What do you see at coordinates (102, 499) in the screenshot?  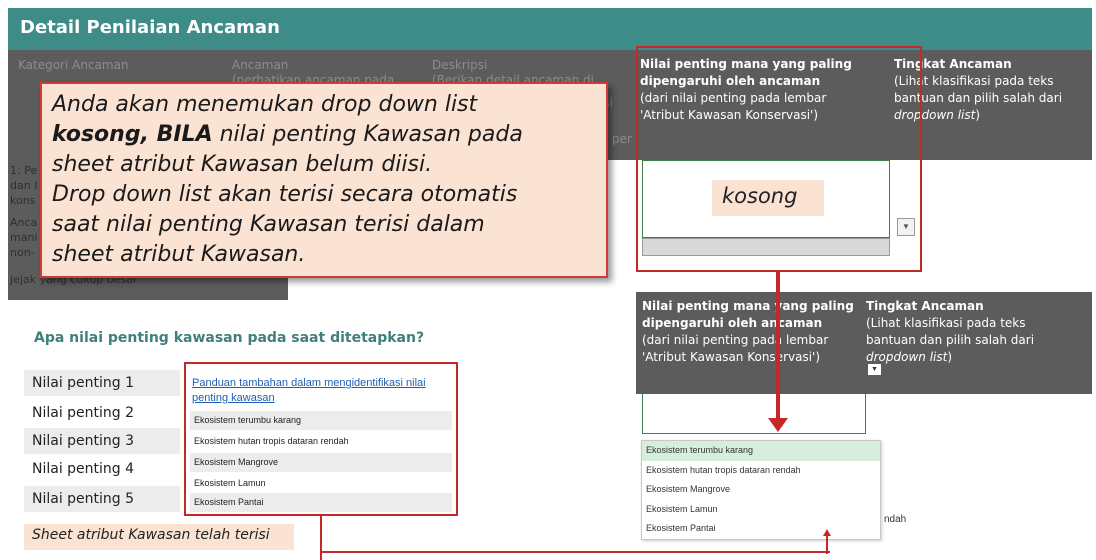 I see `nilai-penting-row: Nilai penting 5` at bounding box center [102, 499].